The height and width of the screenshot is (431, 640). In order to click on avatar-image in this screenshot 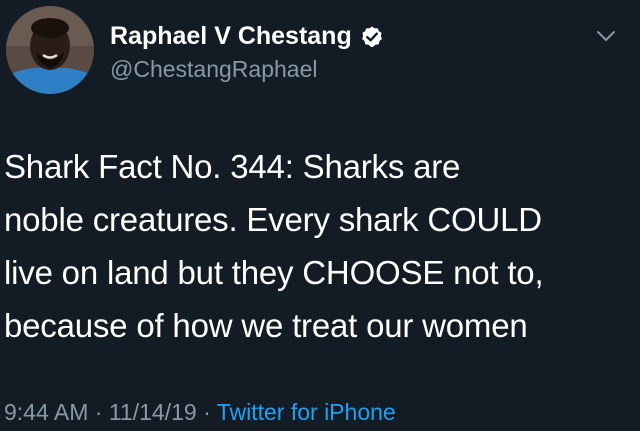, I will do `click(50, 50)`.